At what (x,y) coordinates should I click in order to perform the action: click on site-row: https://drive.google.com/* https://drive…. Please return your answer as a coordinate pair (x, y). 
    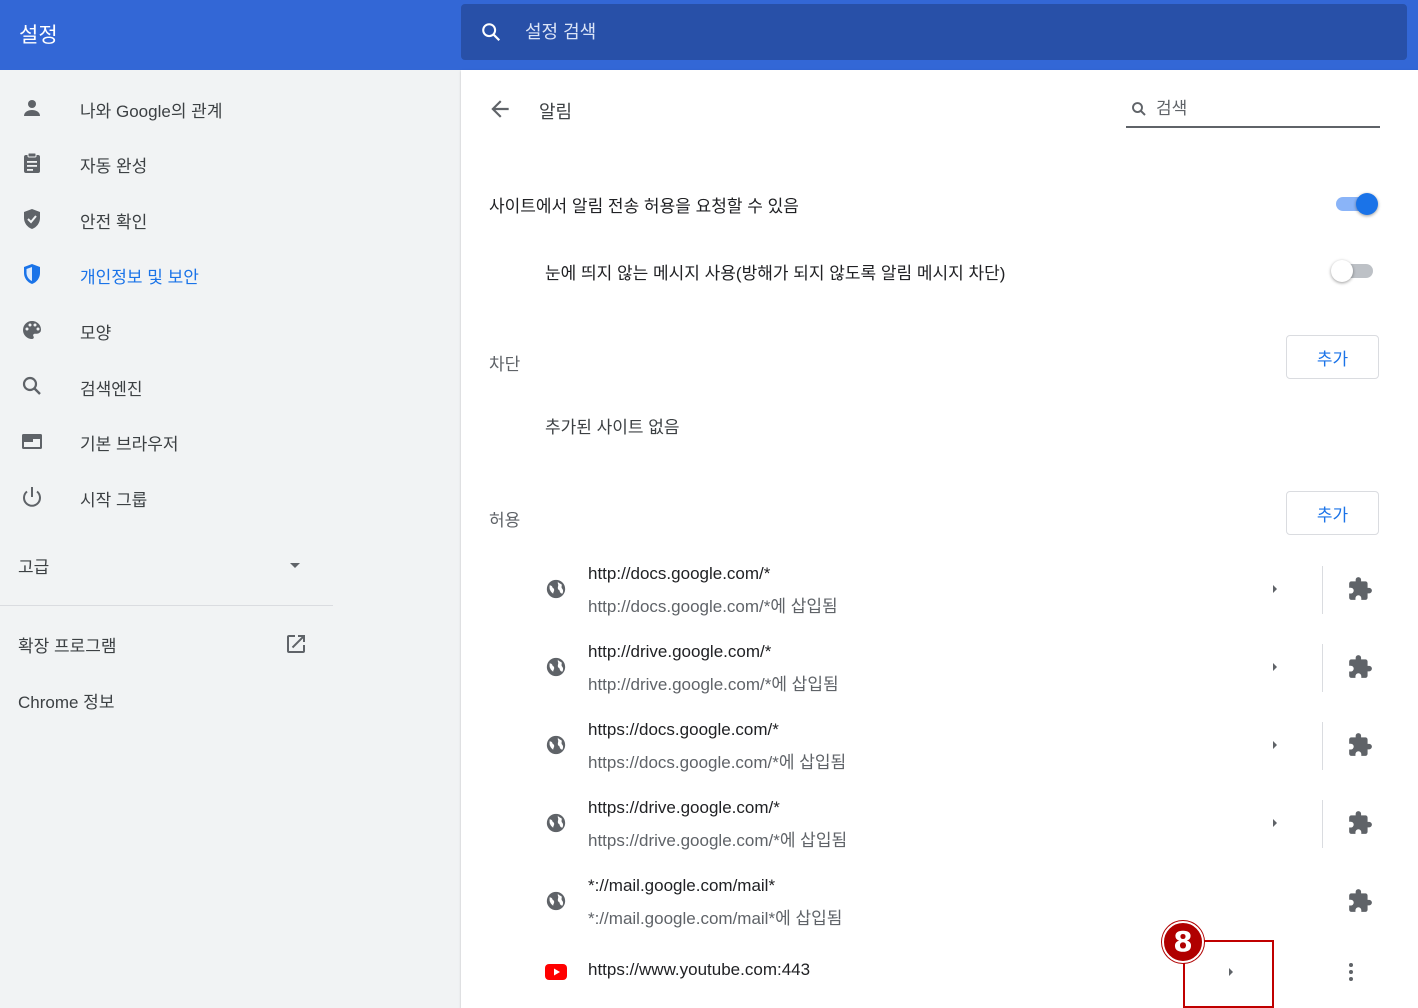
    Looking at the image, I should click on (939, 829).